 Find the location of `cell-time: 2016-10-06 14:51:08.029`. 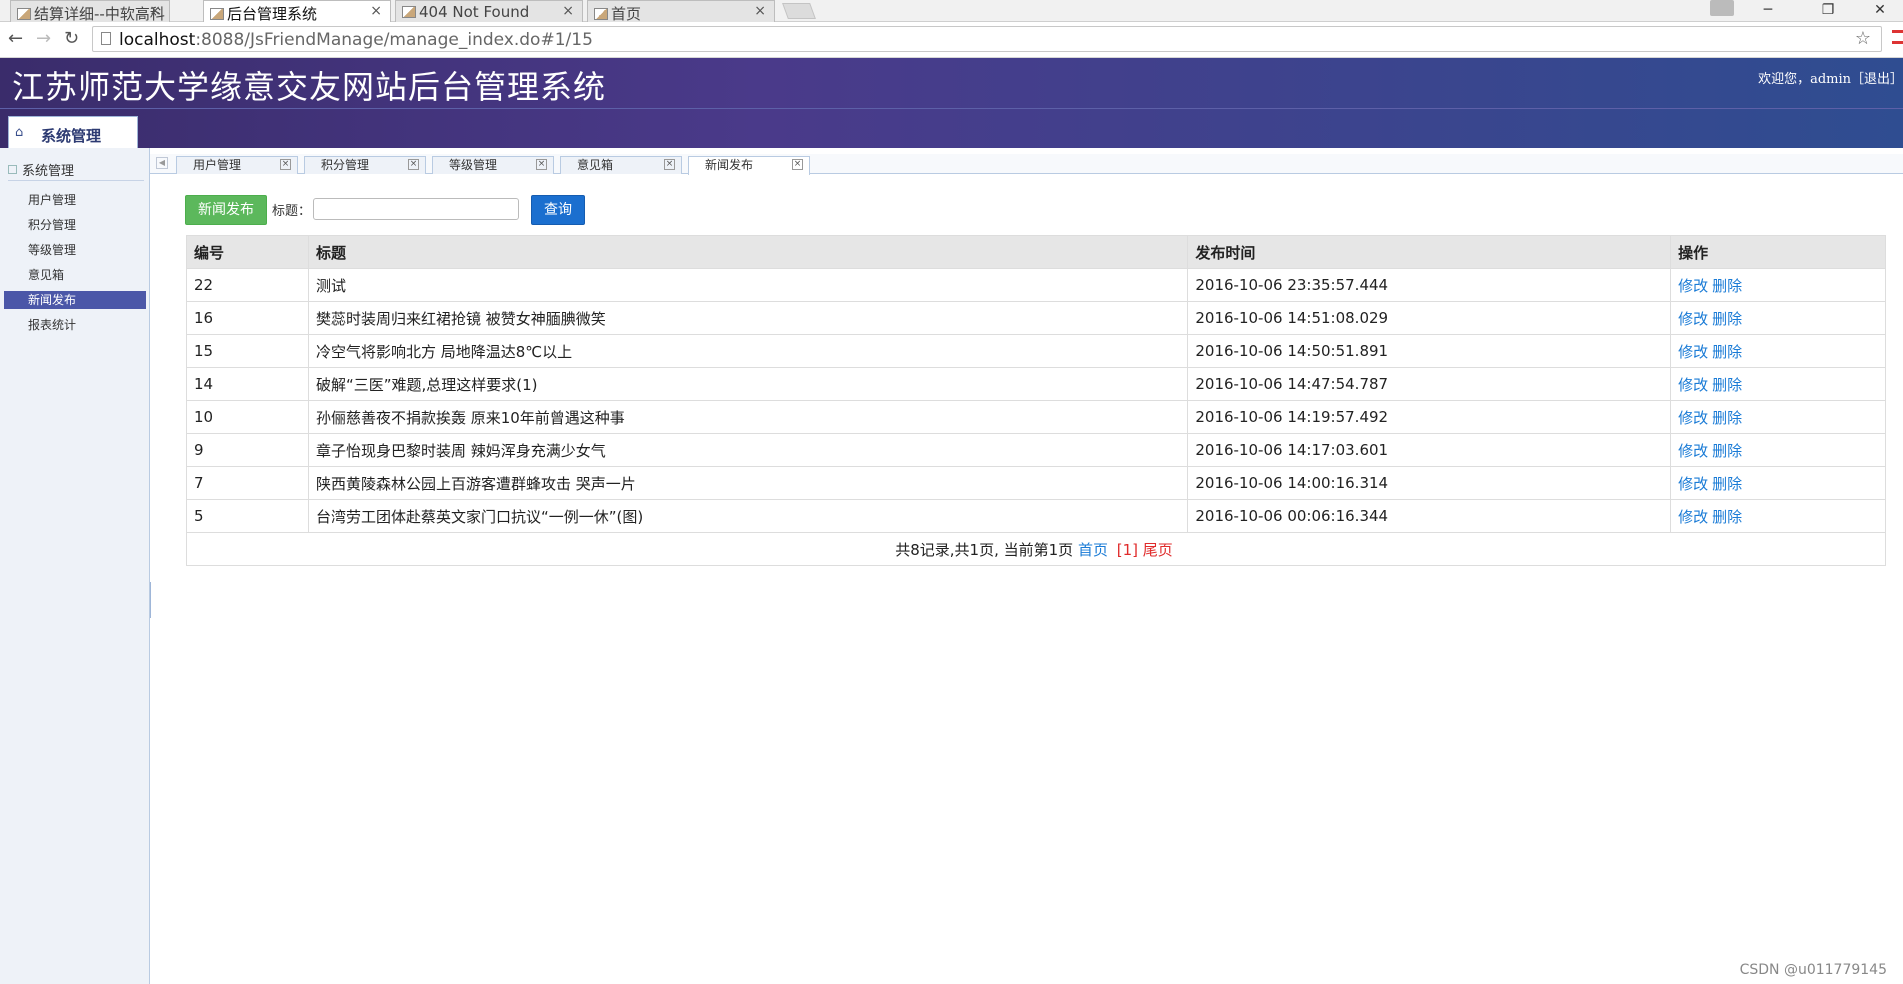

cell-time: 2016-10-06 14:51:08.029 is located at coordinates (1429, 318).